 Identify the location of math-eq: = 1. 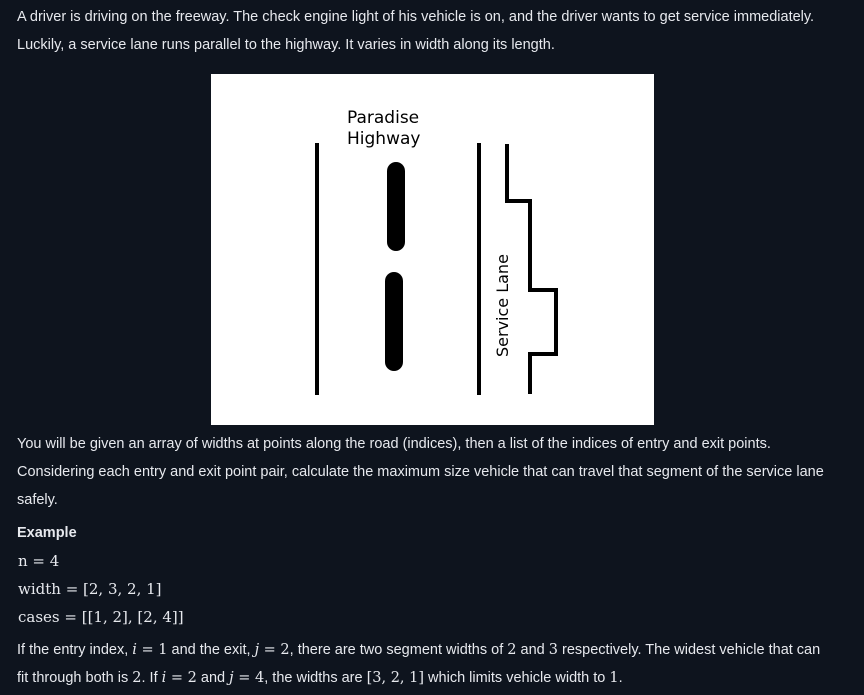
(152, 650).